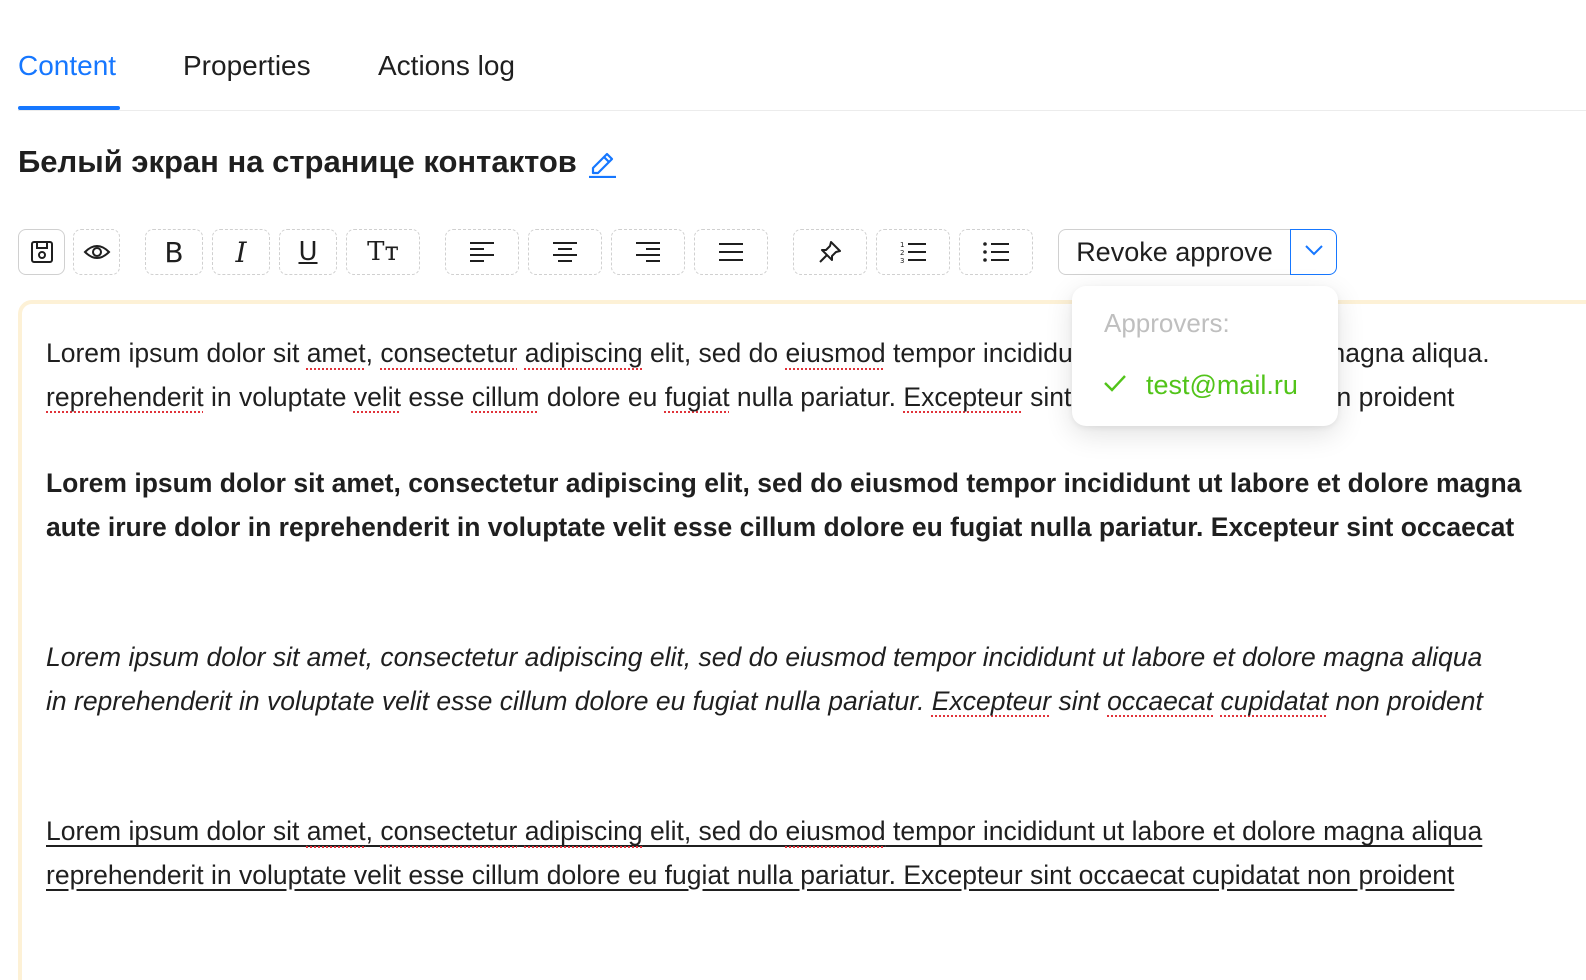 The height and width of the screenshot is (980, 1586). What do you see at coordinates (125, 396) in the screenshot?
I see `misspelled-word: reprehenderit` at bounding box center [125, 396].